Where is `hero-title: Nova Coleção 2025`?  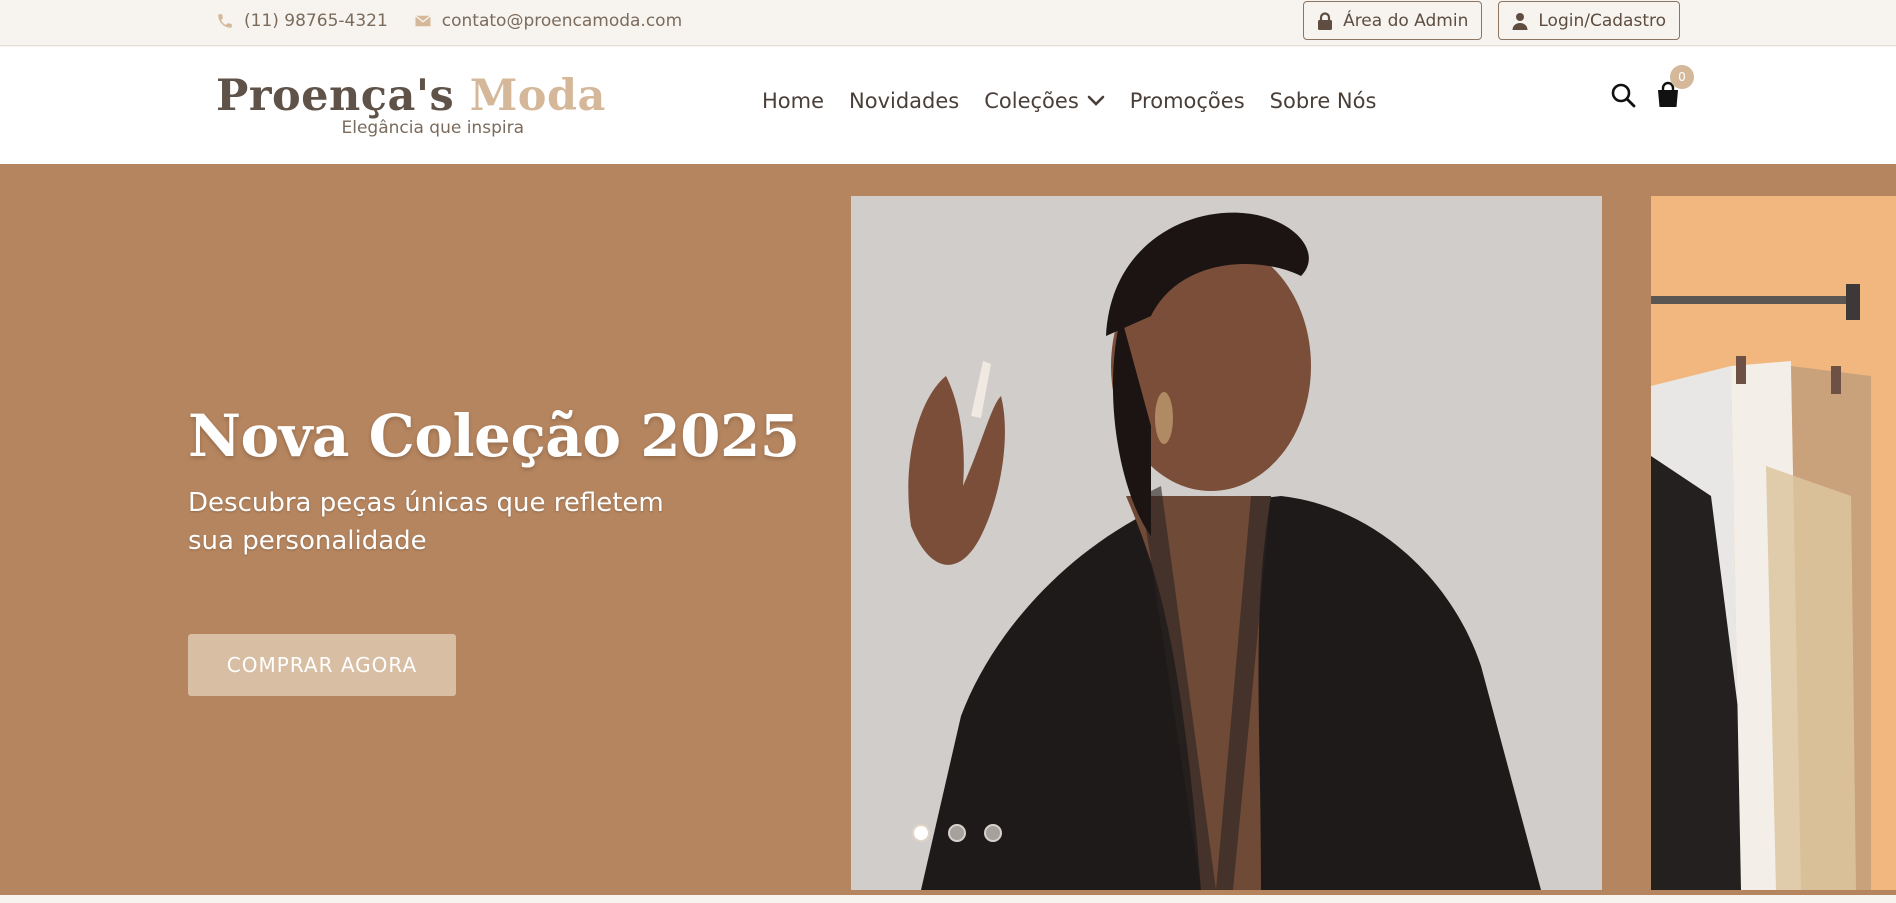 hero-title: Nova Coleção 2025 is located at coordinates (494, 436).